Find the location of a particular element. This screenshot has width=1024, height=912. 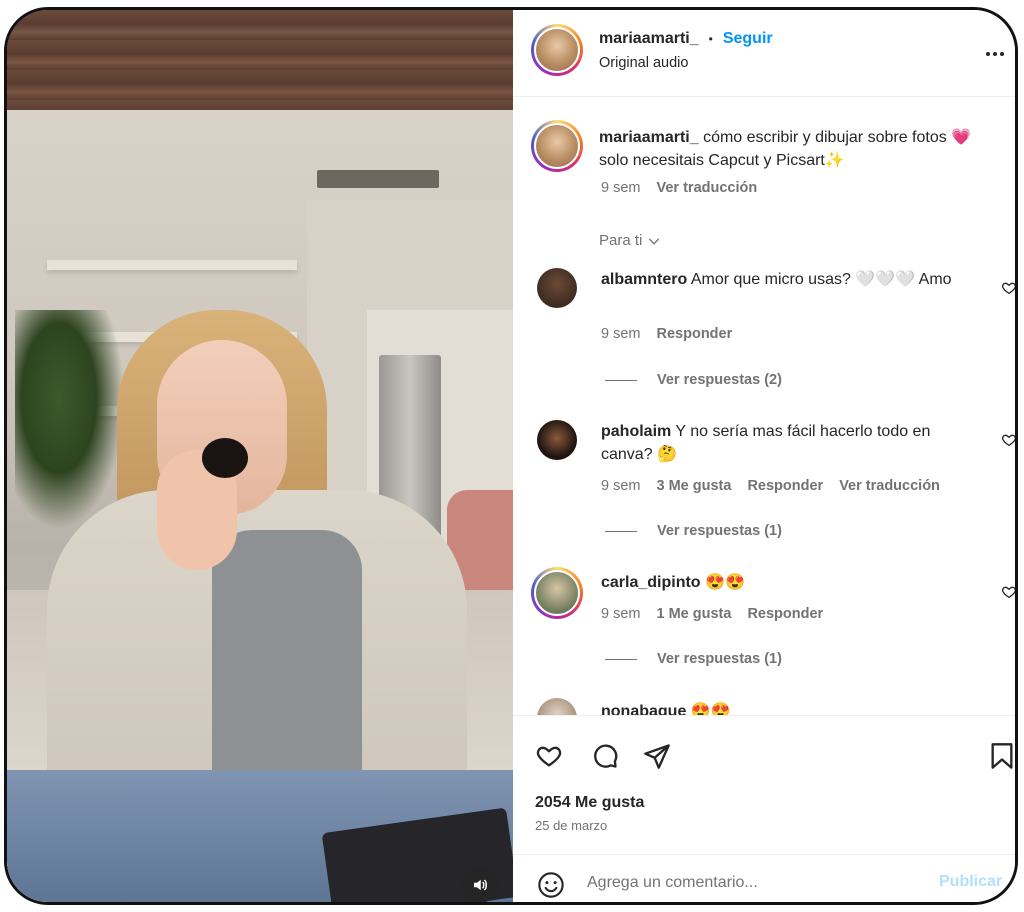

caption-avatar is located at coordinates (557, 146).